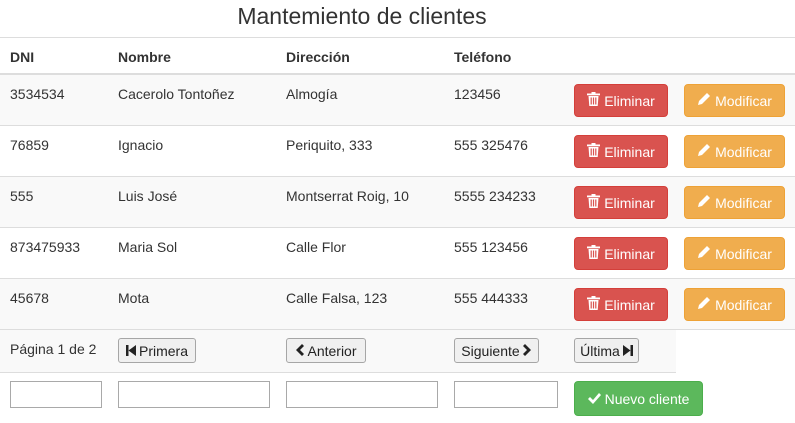  What do you see at coordinates (141, 145) in the screenshot?
I see `cell-nombre: Ignacio` at bounding box center [141, 145].